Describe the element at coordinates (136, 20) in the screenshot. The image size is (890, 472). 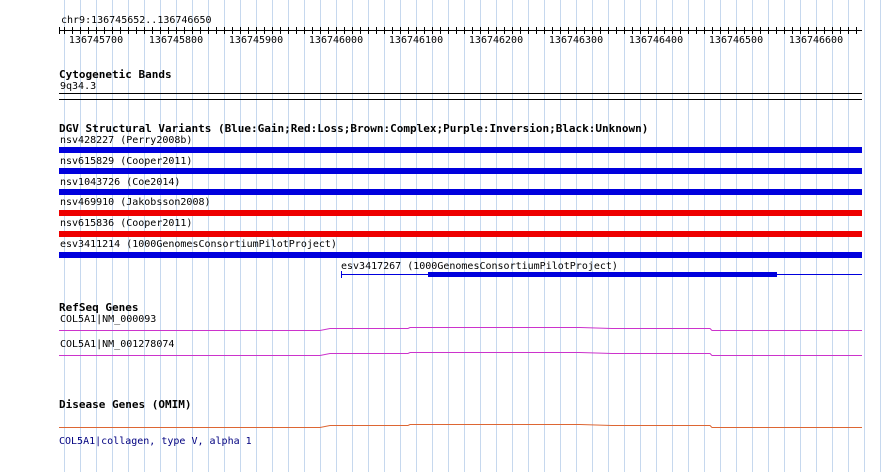
I see `locus-label: chr9:136745652..136746650` at that location.